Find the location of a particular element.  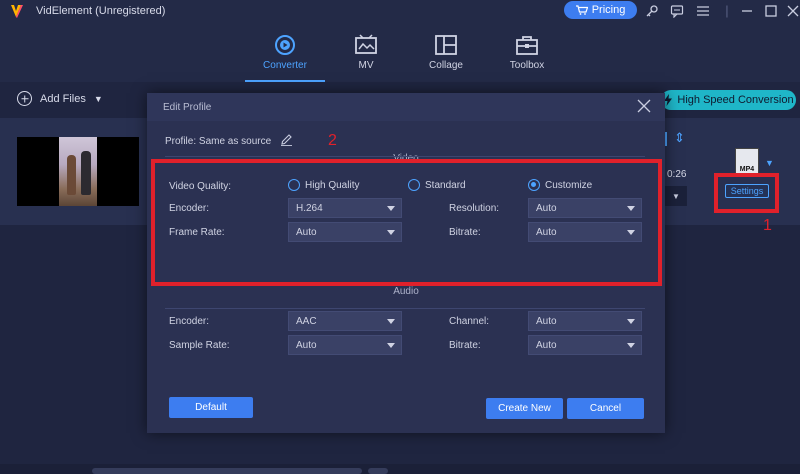

dialog-title: Edit Profile is located at coordinates (187, 107).